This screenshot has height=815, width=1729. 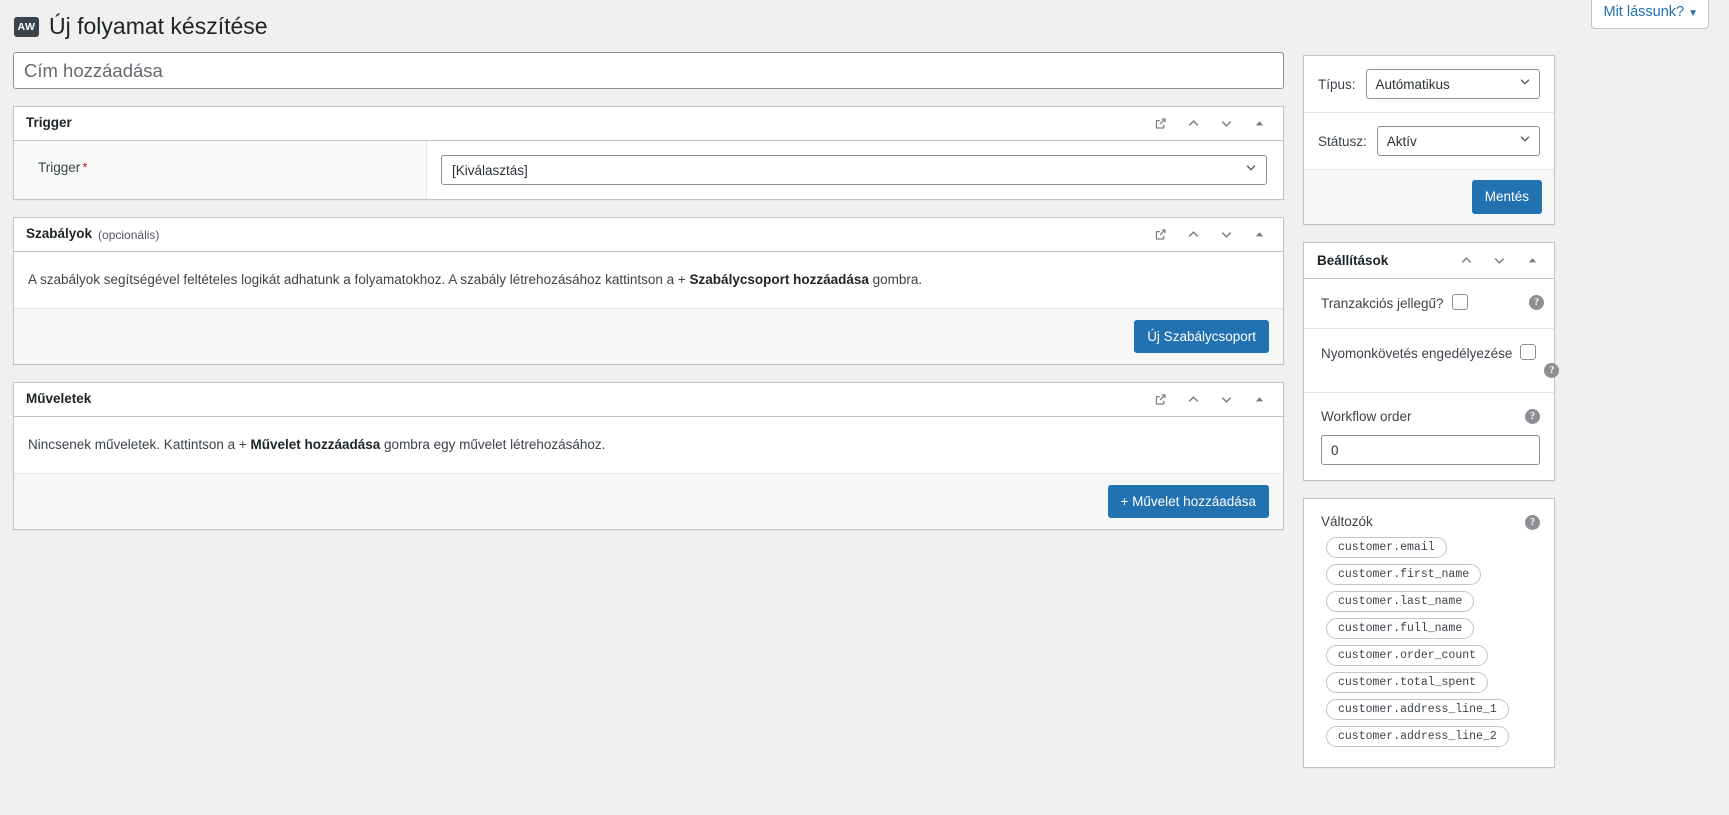 What do you see at coordinates (1337, 84) in the screenshot?
I see `type-label: Típus:` at bounding box center [1337, 84].